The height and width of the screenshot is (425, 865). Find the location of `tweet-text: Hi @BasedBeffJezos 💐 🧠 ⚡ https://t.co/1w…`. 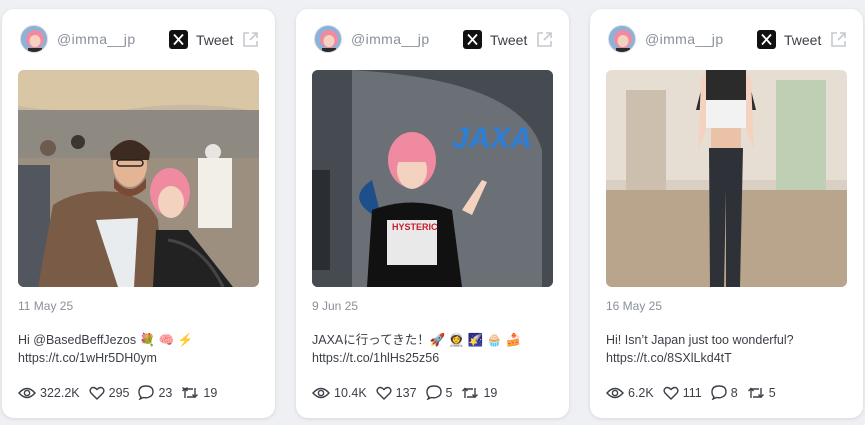

tweet-text: Hi @BasedBeffJezos 💐 🧠 ⚡ https://t.co/1w… is located at coordinates (140, 349).